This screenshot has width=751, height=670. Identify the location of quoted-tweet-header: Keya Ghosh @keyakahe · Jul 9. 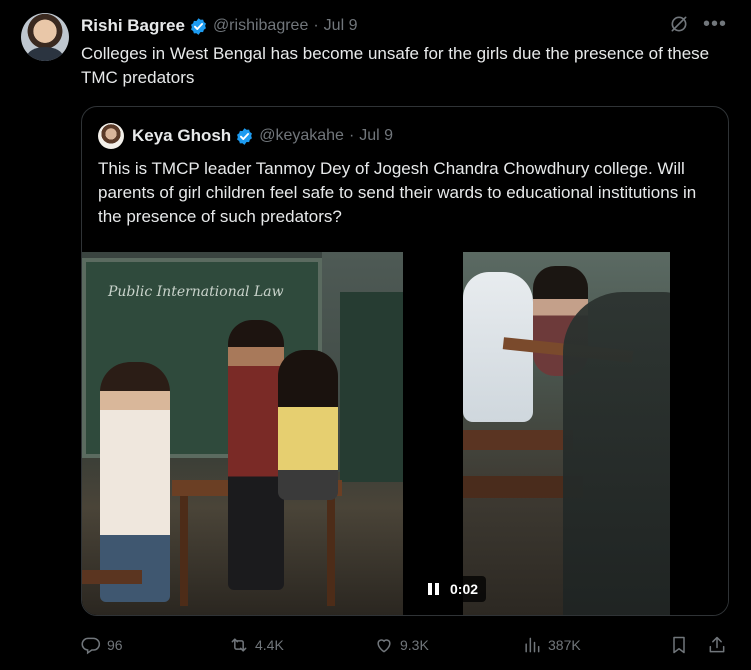
(246, 136).